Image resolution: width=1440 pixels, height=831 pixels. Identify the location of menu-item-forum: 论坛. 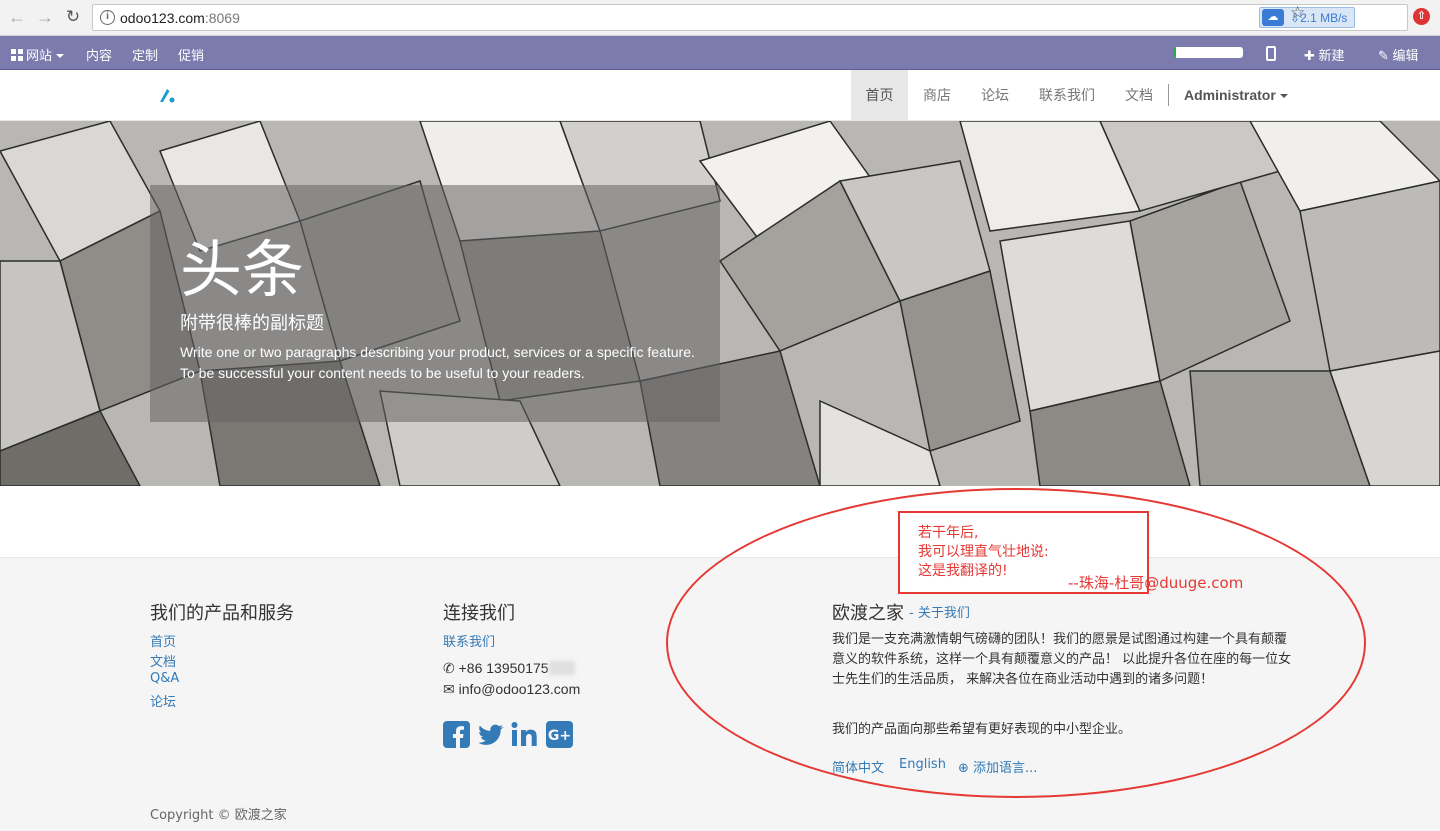
(995, 95).